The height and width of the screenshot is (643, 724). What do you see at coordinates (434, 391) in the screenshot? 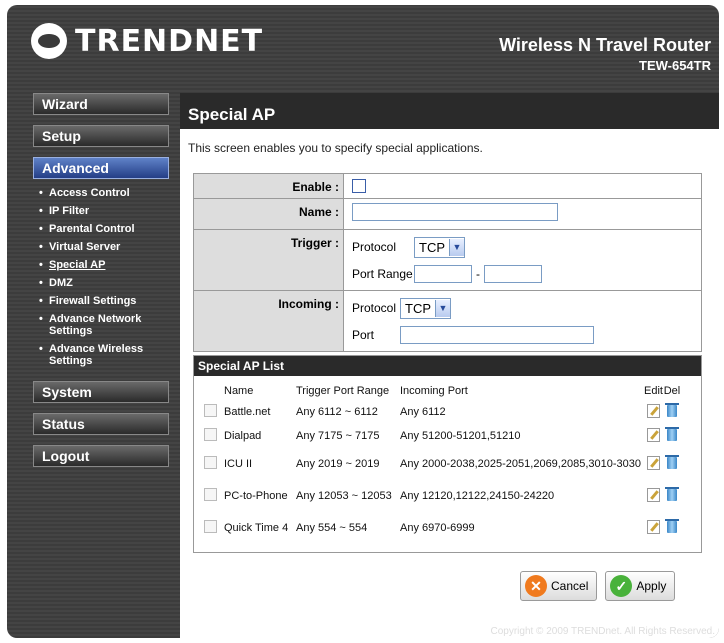
I see `col-incoming: Incoming Port` at bounding box center [434, 391].